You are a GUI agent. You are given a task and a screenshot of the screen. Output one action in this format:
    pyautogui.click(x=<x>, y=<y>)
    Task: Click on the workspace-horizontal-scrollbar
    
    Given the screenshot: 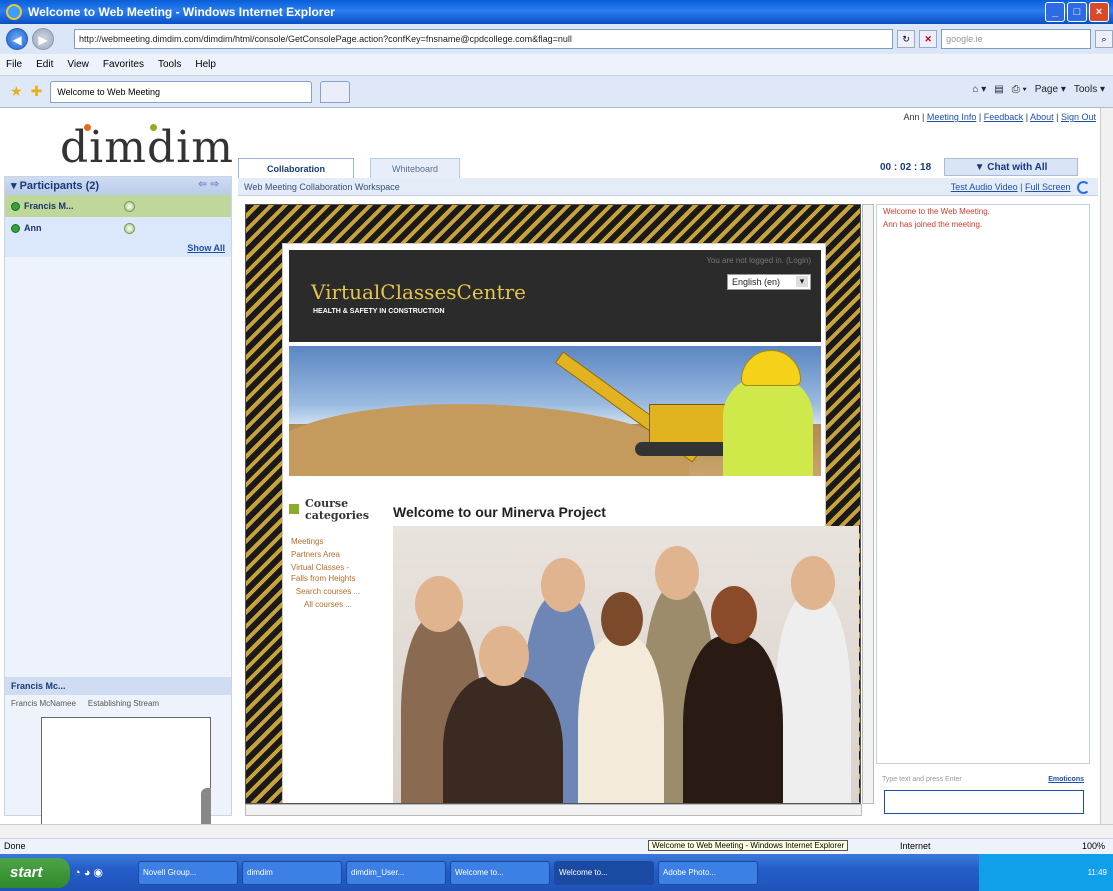 What is the action you would take?
    pyautogui.click(x=553, y=810)
    